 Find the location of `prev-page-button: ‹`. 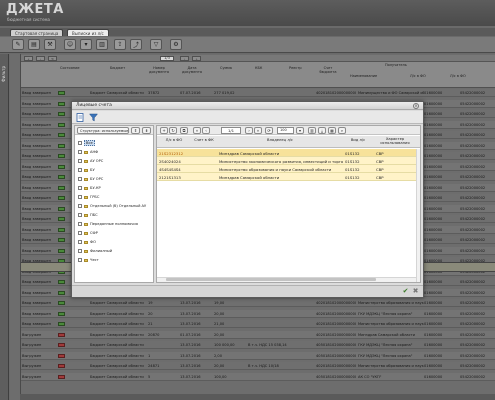

prev-page-button: ‹ is located at coordinates (206, 130).